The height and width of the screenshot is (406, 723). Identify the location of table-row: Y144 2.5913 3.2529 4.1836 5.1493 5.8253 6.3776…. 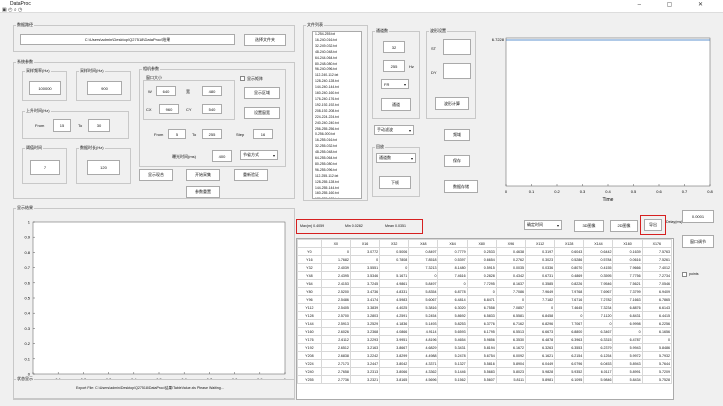
(485, 323).